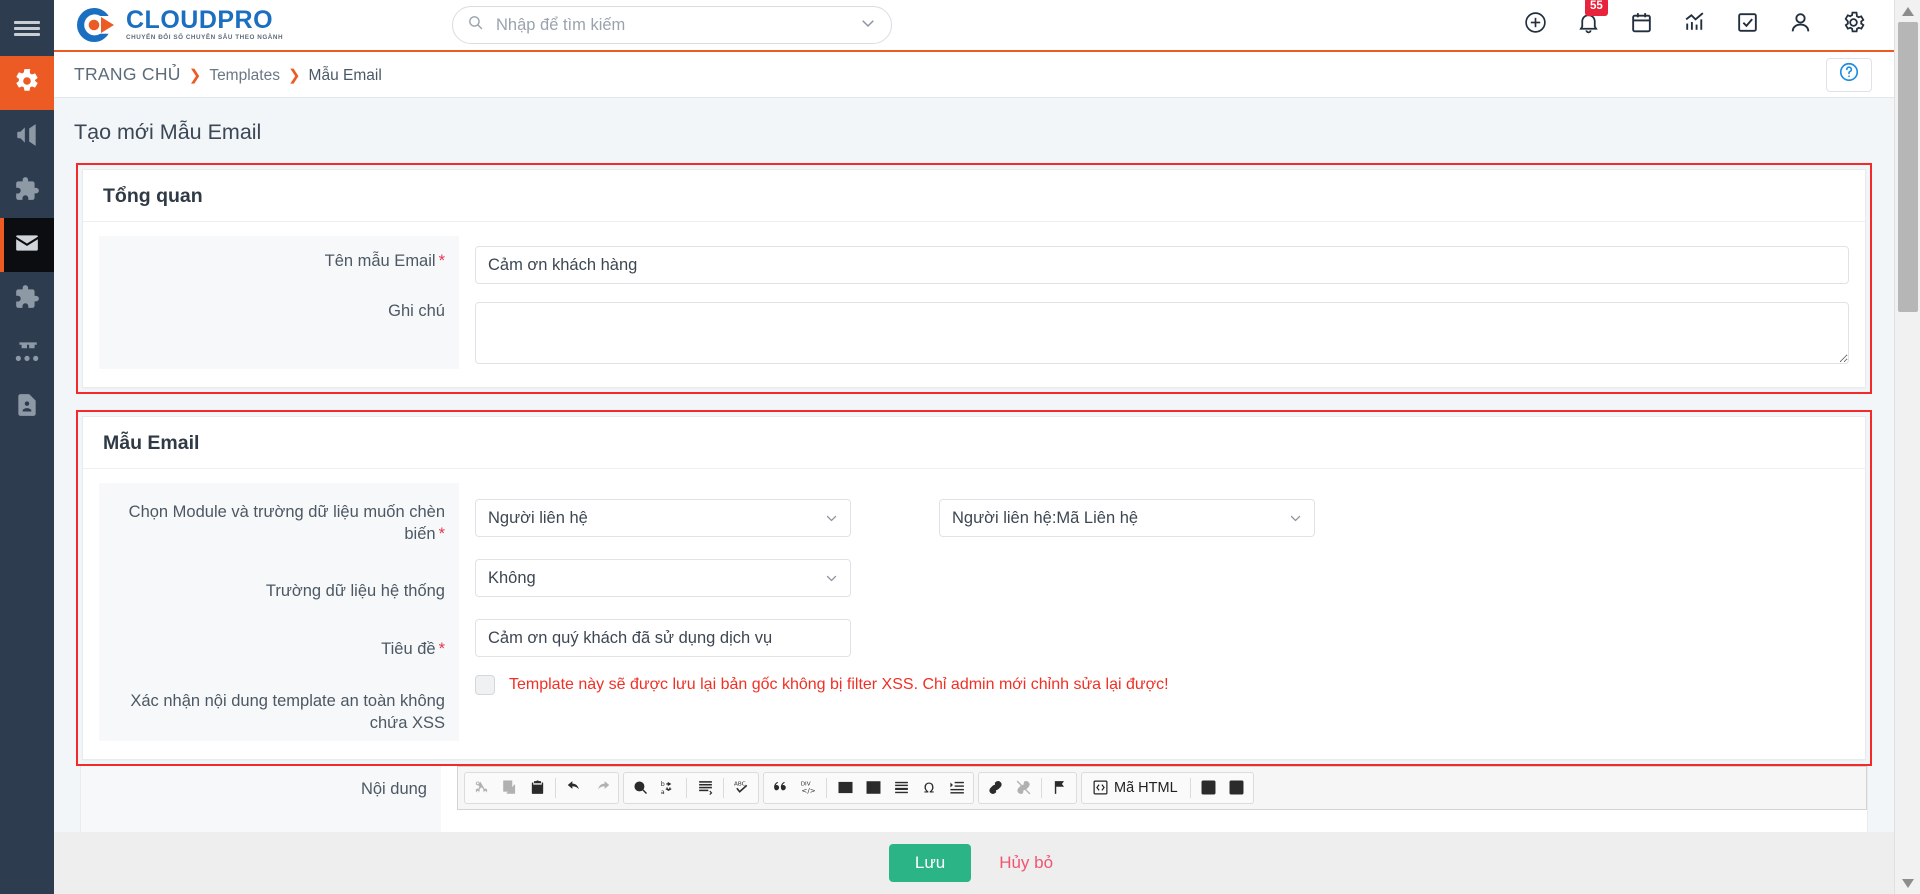 The width and height of the screenshot is (1920, 894). What do you see at coordinates (1907, 447) in the screenshot?
I see `browser-scrollbar` at bounding box center [1907, 447].